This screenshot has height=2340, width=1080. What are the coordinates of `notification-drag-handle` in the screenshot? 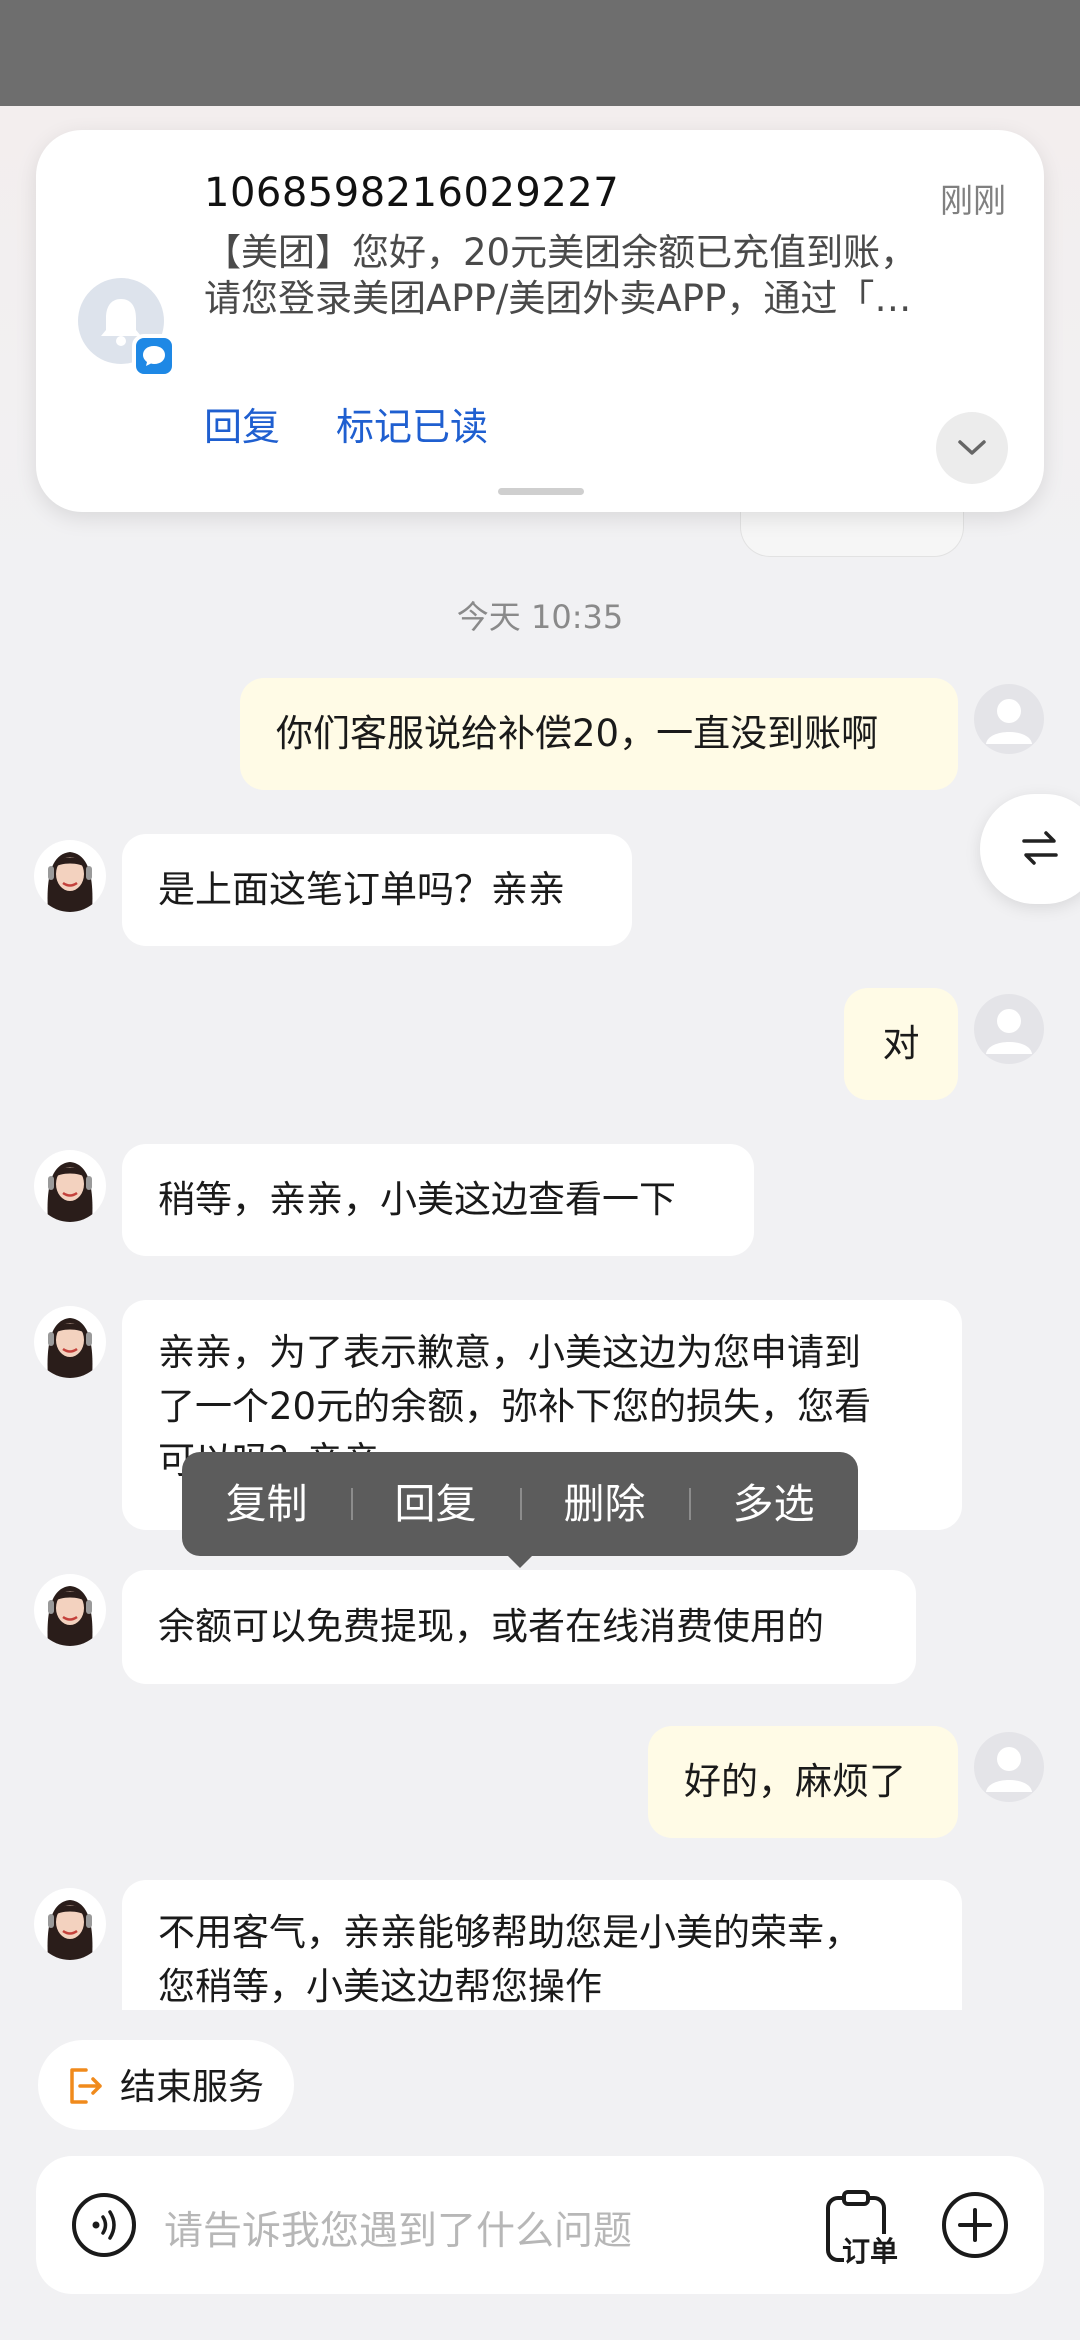 It's located at (541, 491).